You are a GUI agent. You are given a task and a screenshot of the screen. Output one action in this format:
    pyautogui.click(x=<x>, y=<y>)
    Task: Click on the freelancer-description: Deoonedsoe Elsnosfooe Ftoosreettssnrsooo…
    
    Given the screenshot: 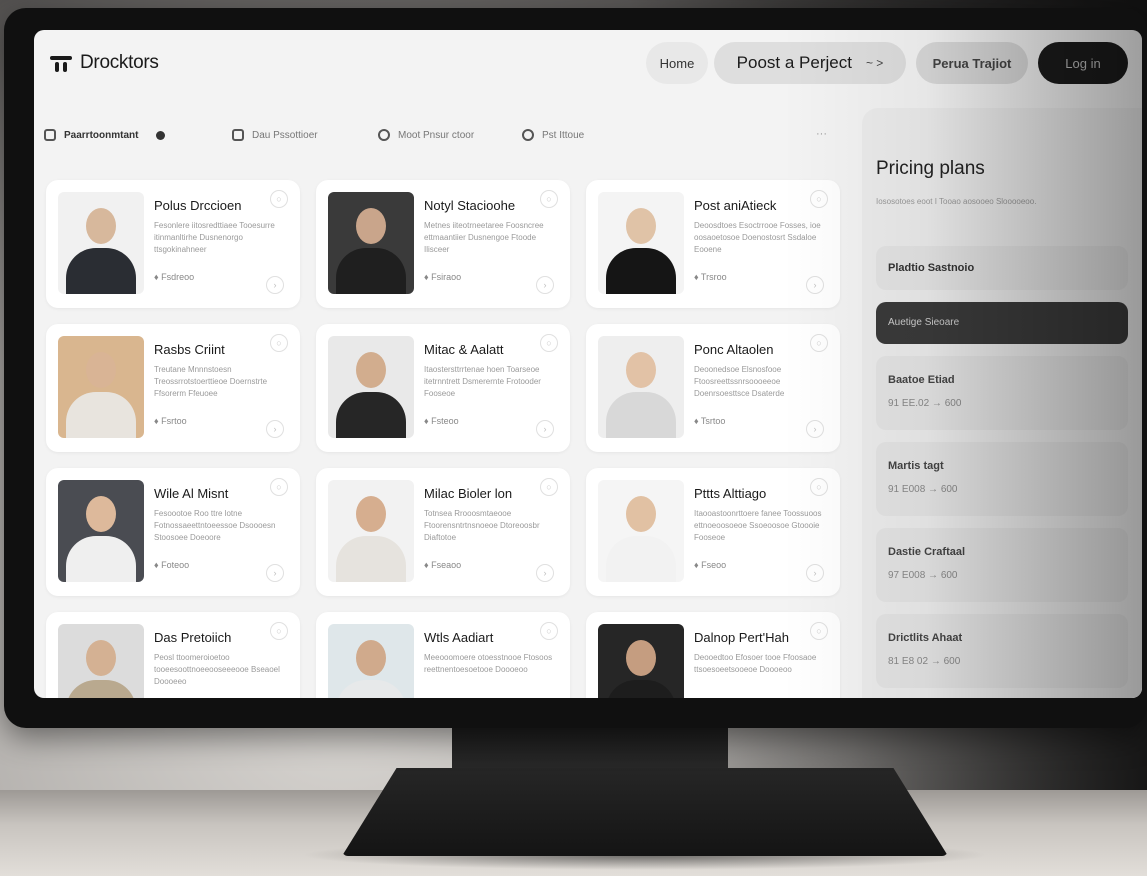 What is the action you would take?
    pyautogui.click(x=739, y=381)
    